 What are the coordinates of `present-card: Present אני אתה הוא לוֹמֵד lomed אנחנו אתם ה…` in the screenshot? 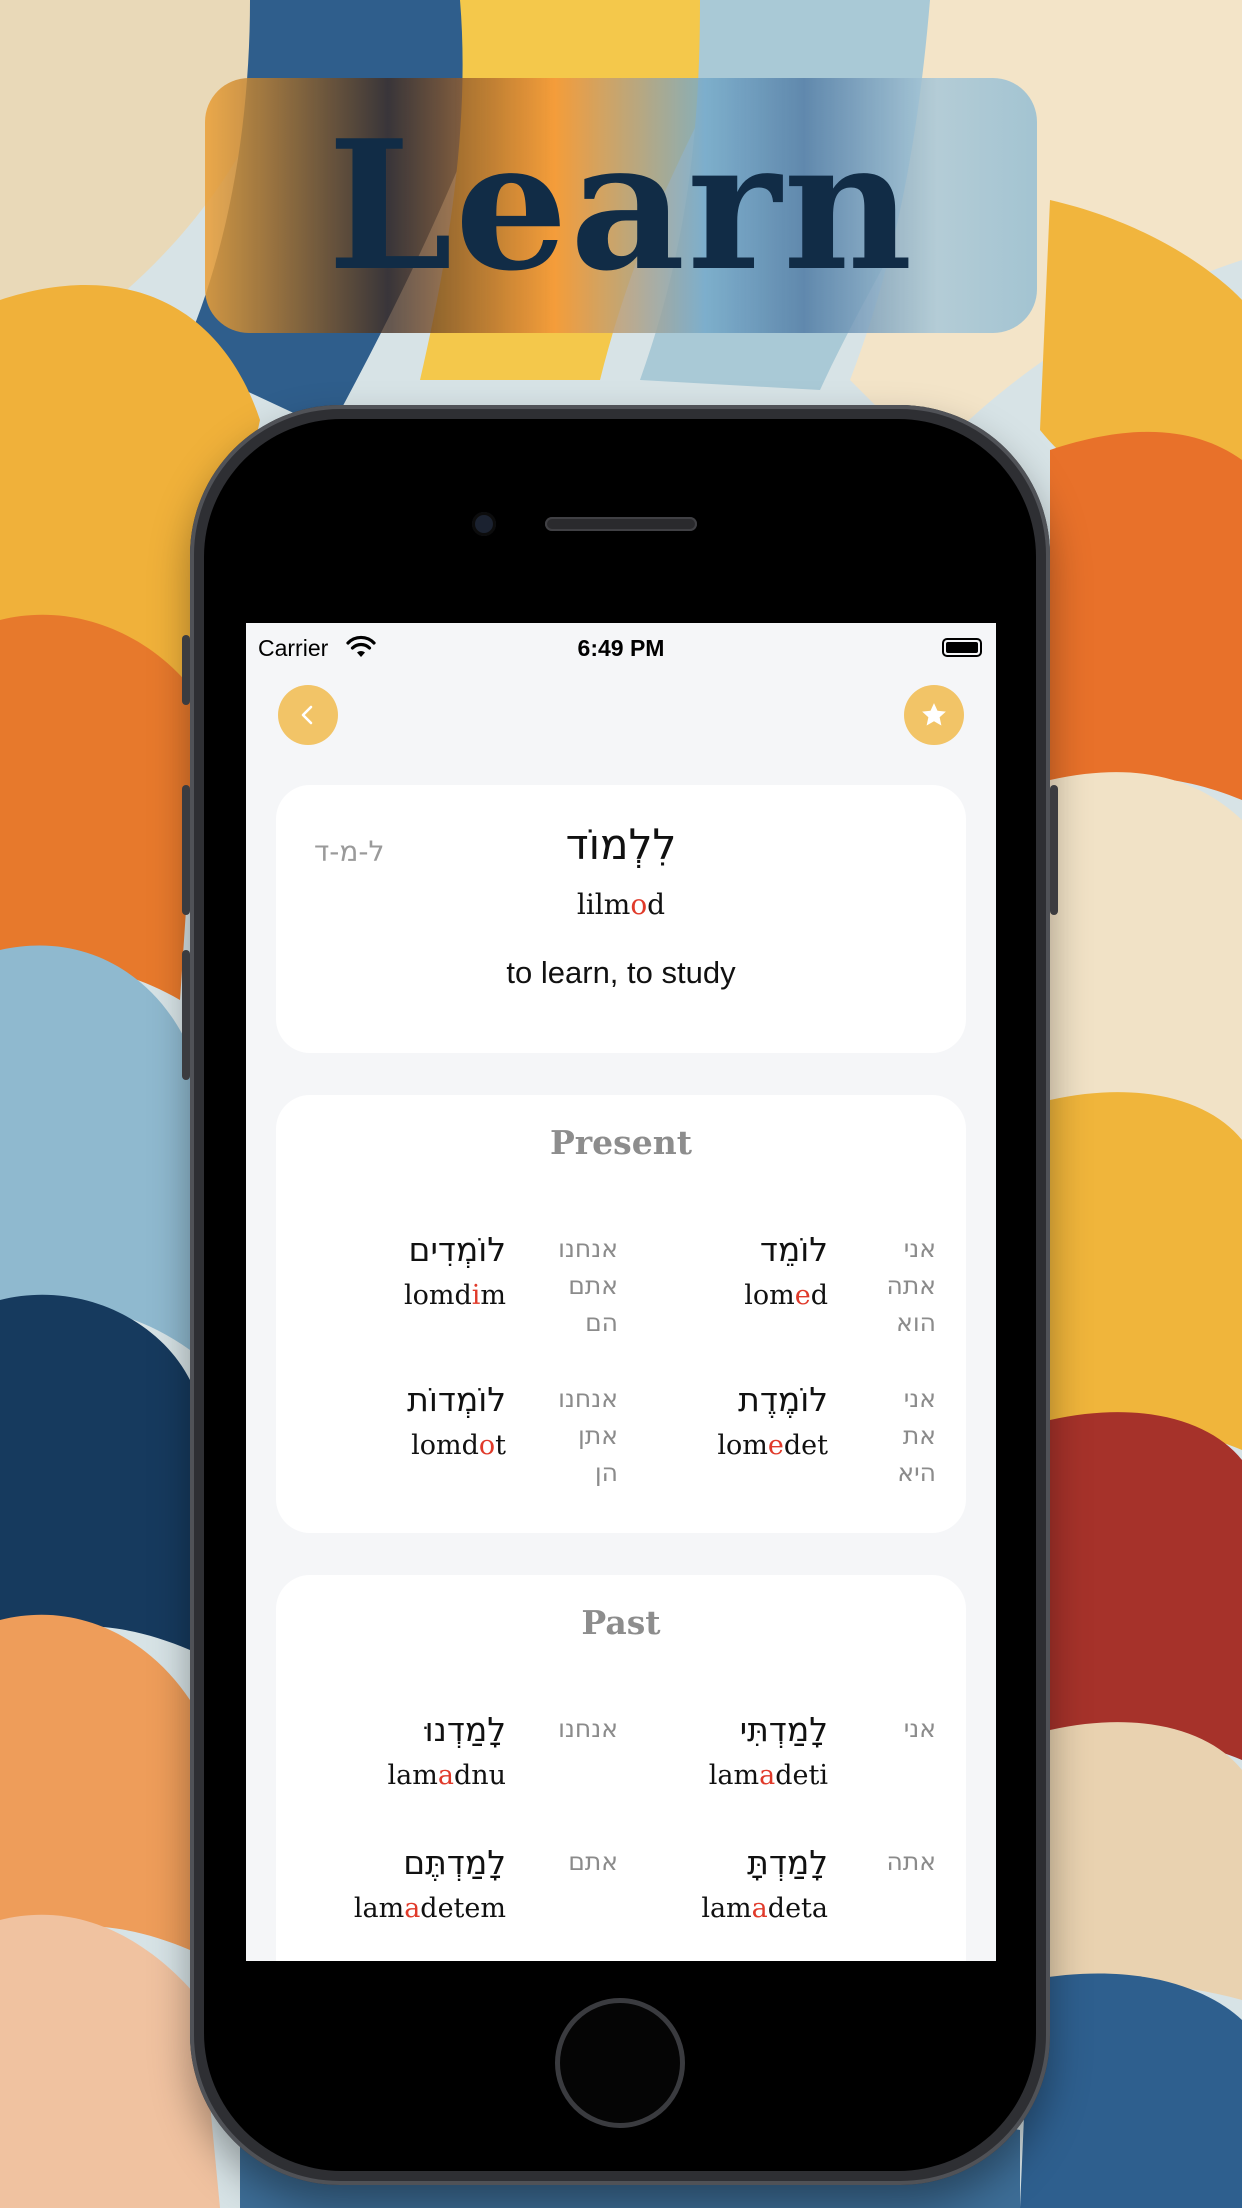 It's located at (621, 1314).